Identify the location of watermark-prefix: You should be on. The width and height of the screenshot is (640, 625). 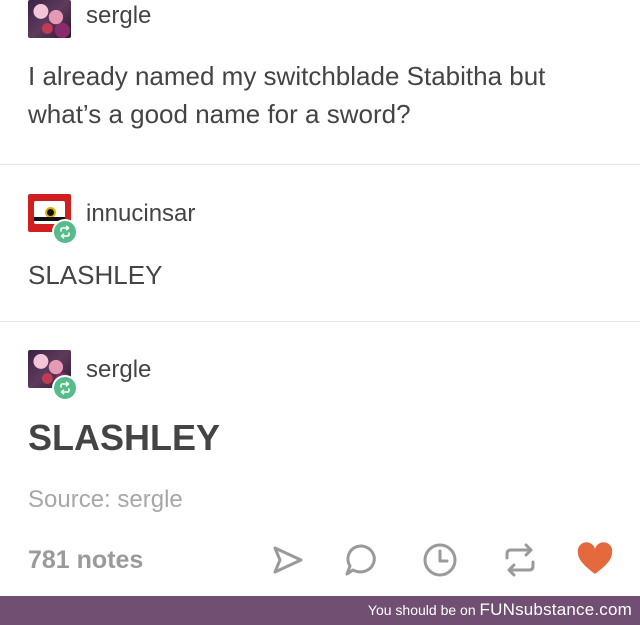
(423, 610).